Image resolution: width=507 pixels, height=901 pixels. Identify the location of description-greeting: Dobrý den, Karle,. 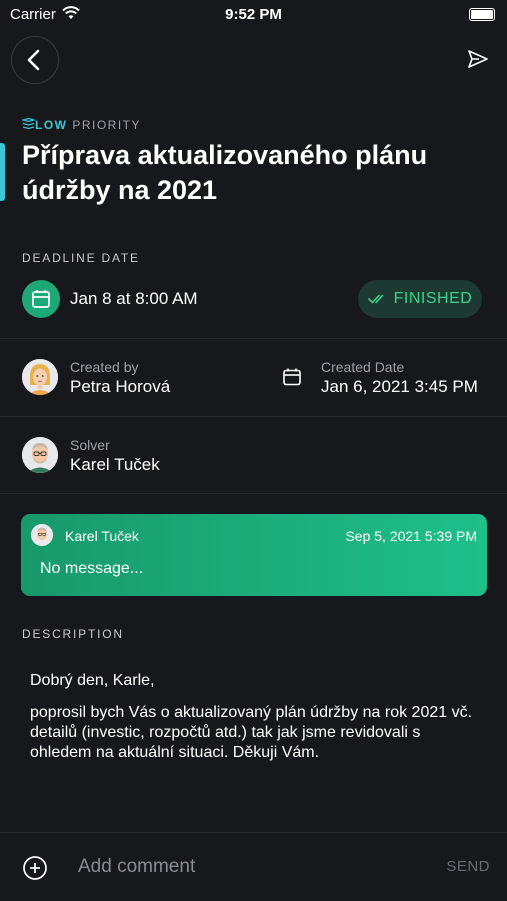
(92, 680).